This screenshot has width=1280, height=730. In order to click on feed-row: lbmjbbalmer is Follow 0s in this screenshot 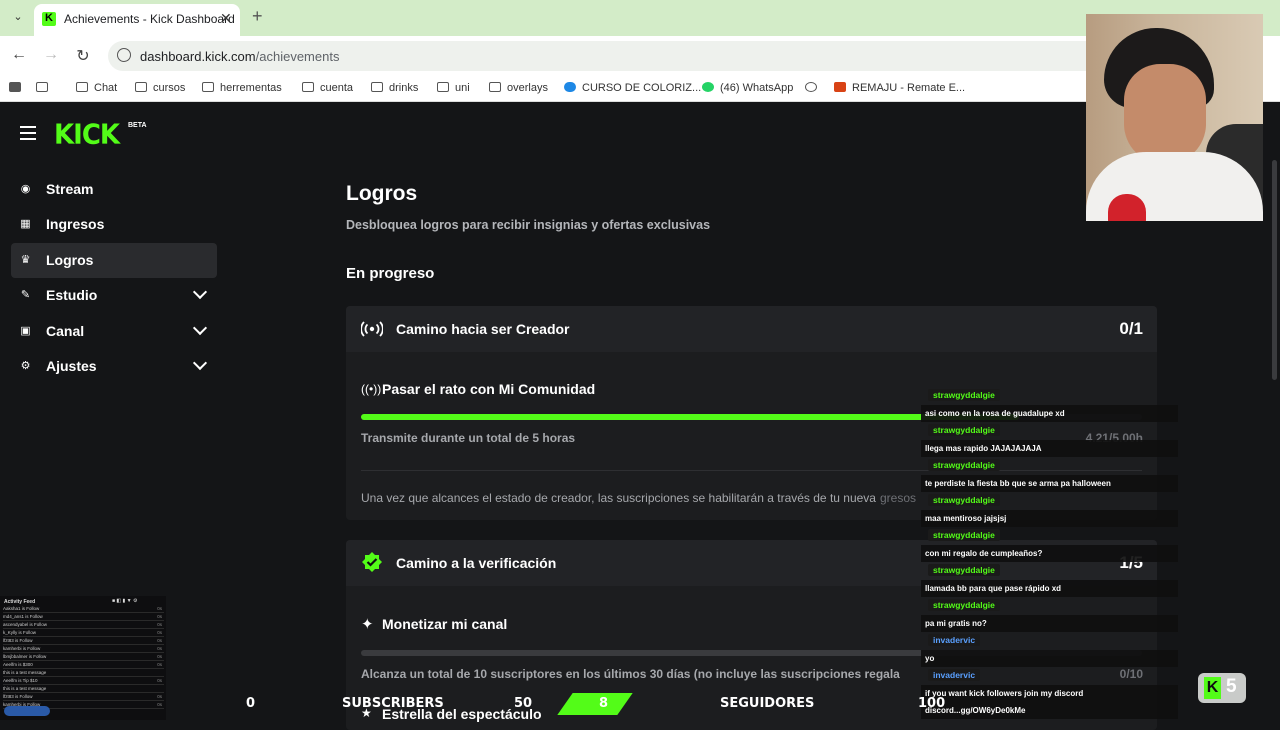, I will do `click(83, 657)`.